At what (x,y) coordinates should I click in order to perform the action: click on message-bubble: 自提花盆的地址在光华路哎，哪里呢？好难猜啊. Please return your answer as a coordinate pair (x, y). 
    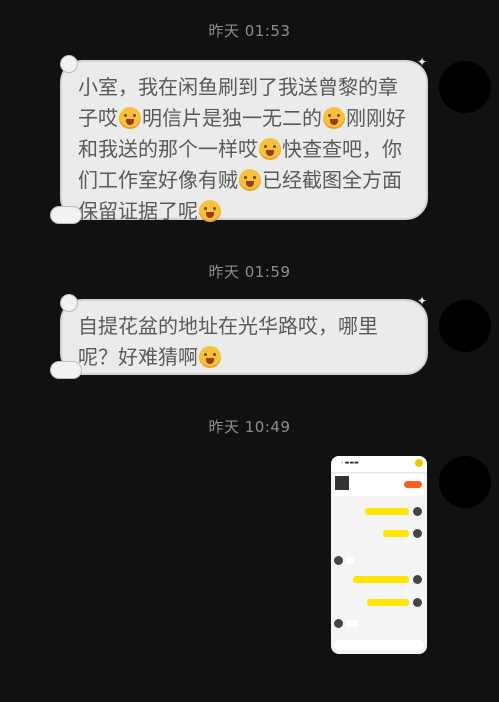
    Looking at the image, I should click on (244, 337).